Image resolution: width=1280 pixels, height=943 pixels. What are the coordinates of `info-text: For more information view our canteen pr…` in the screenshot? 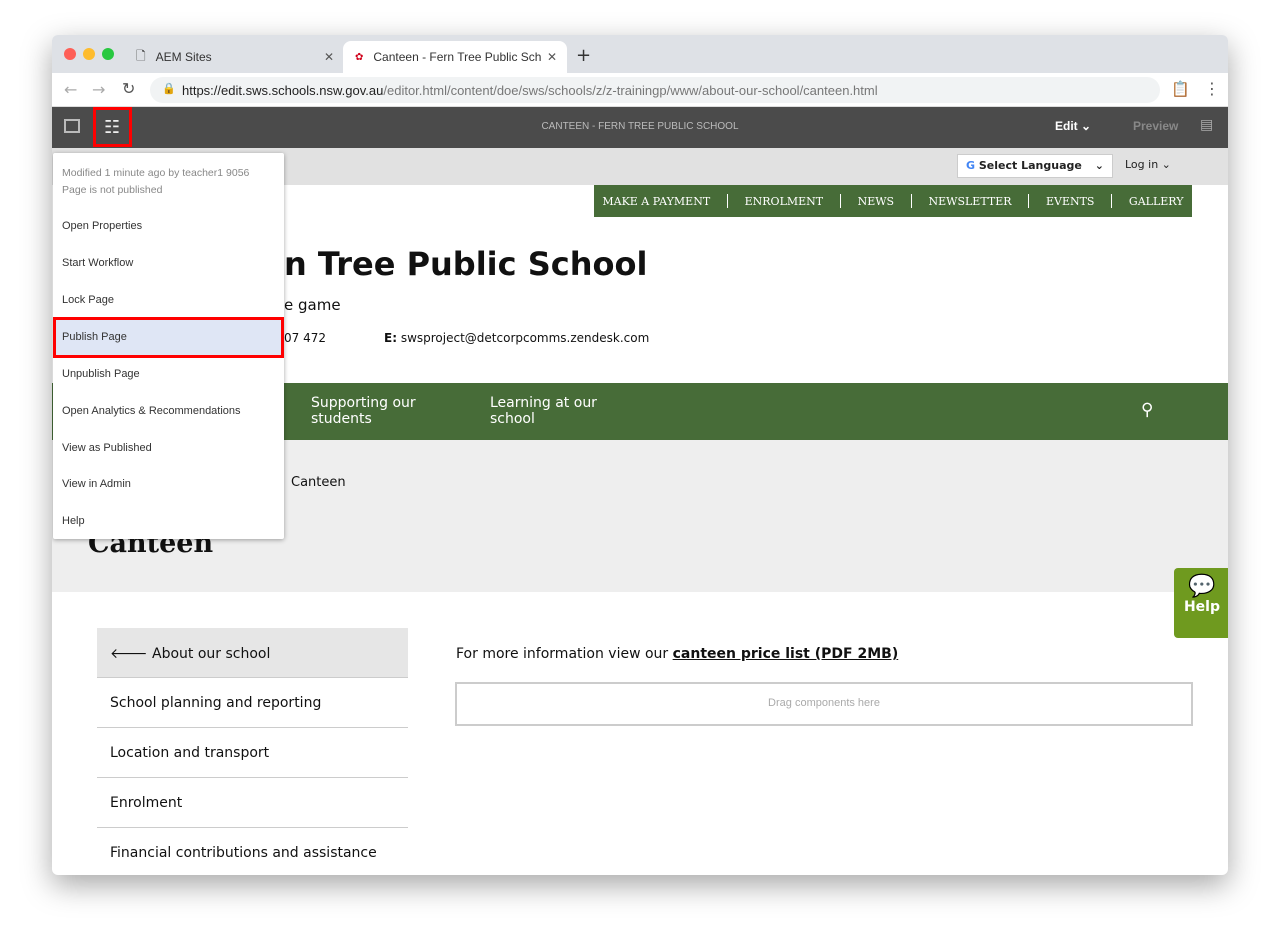 It's located at (677, 654).